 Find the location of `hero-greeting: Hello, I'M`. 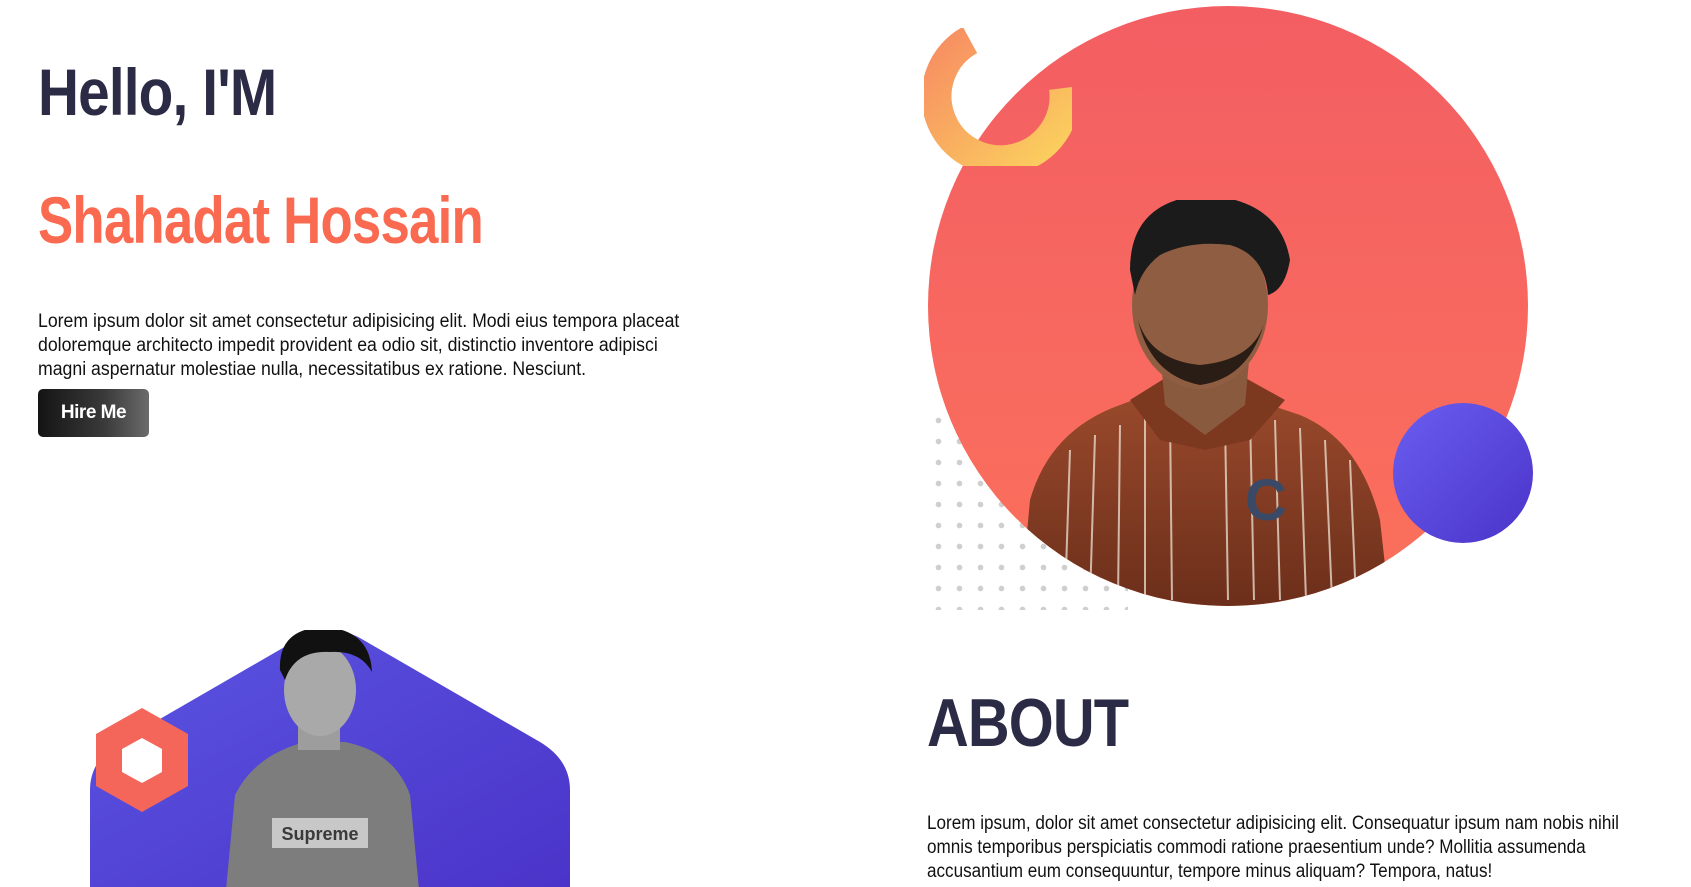

hero-greeting: Hello, I'M is located at coordinates (157, 92).